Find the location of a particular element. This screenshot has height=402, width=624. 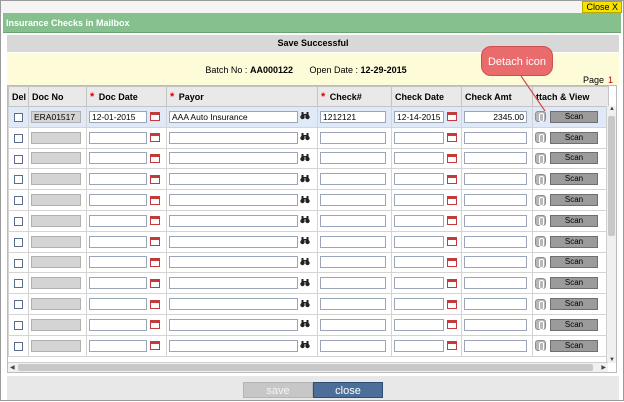

horizontal-scroll-thumb is located at coordinates (305, 367).